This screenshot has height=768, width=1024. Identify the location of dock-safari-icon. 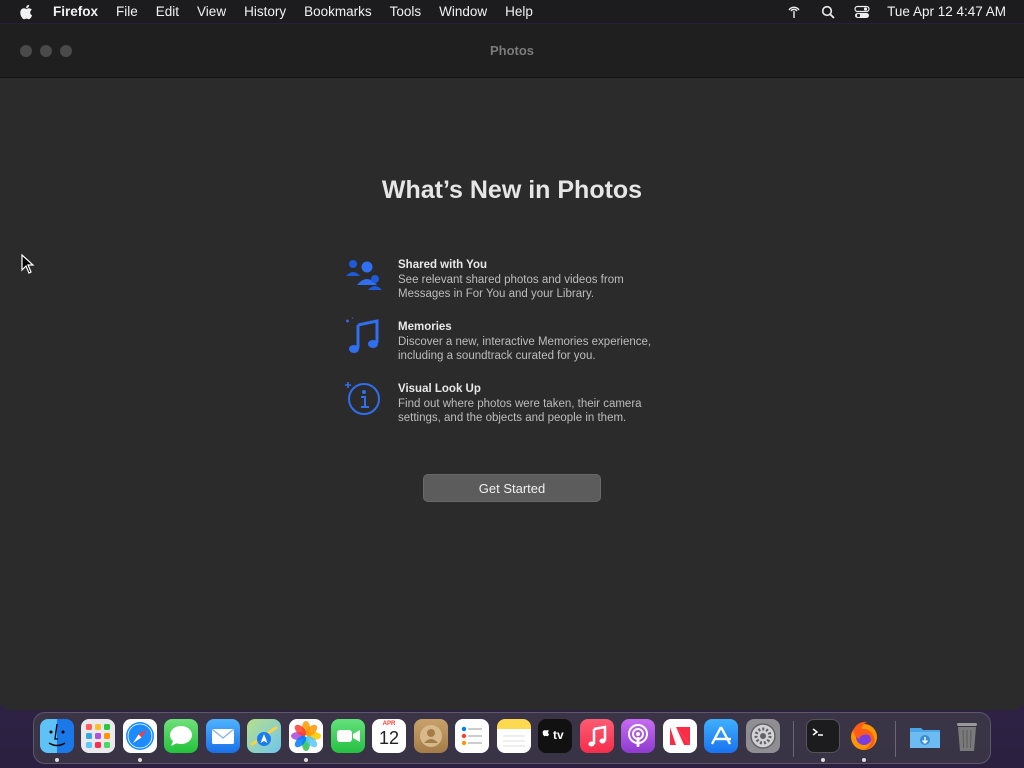
(140, 736).